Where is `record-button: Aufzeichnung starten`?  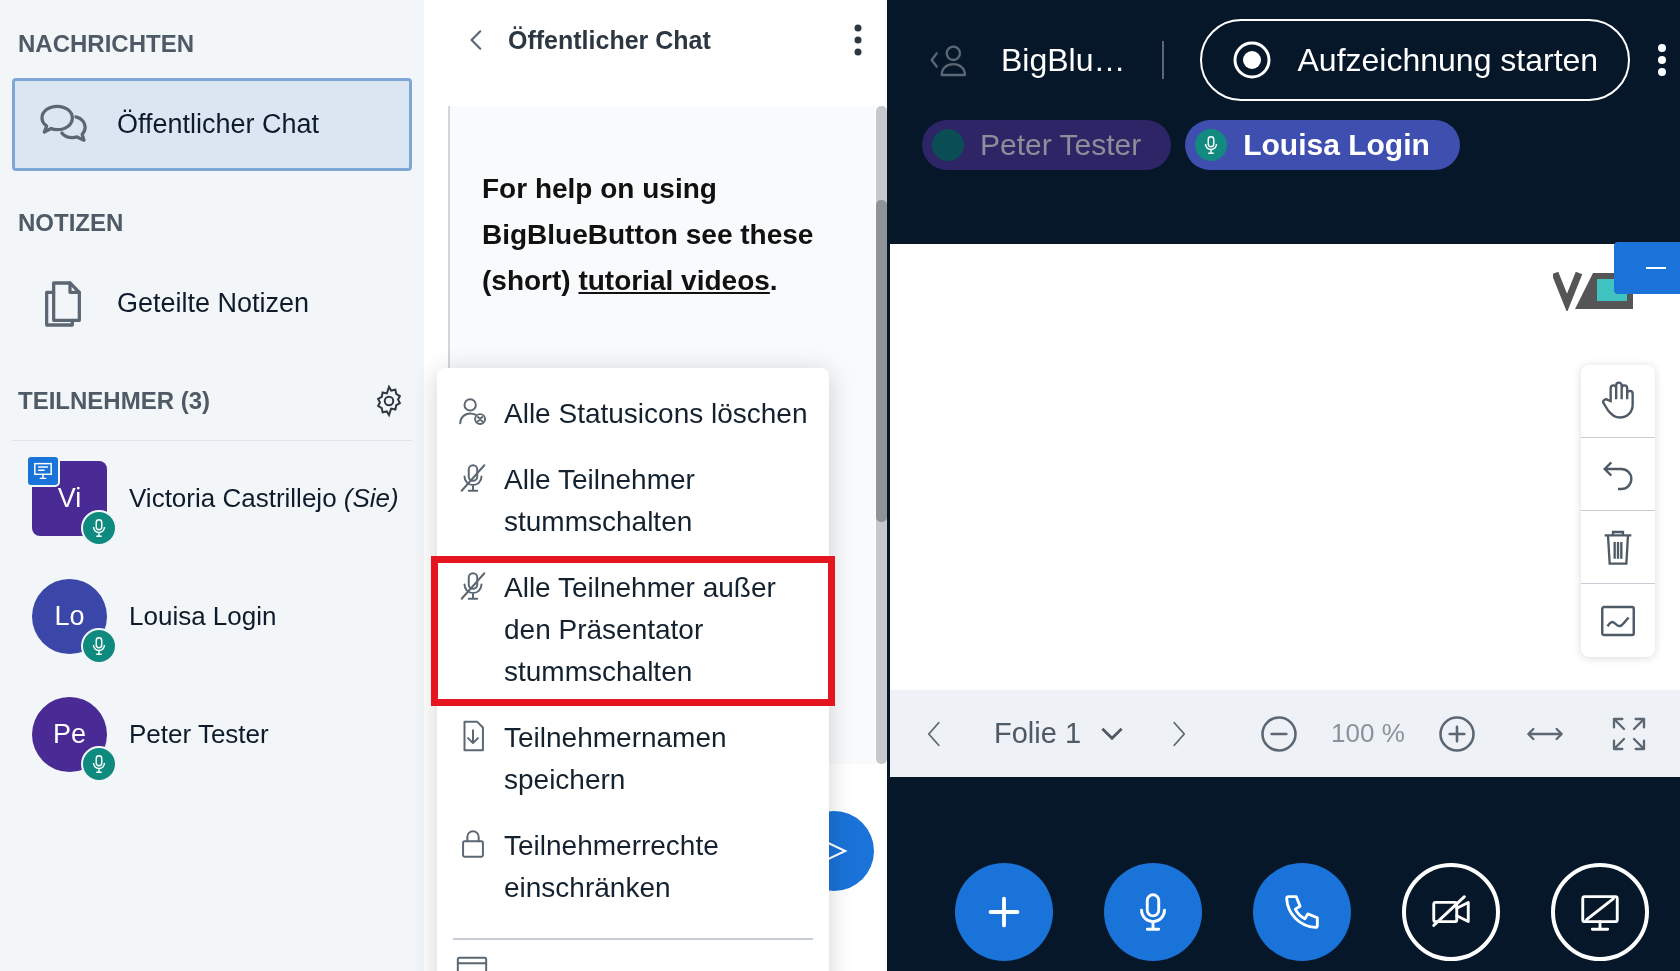 record-button: Aufzeichnung starten is located at coordinates (1415, 60).